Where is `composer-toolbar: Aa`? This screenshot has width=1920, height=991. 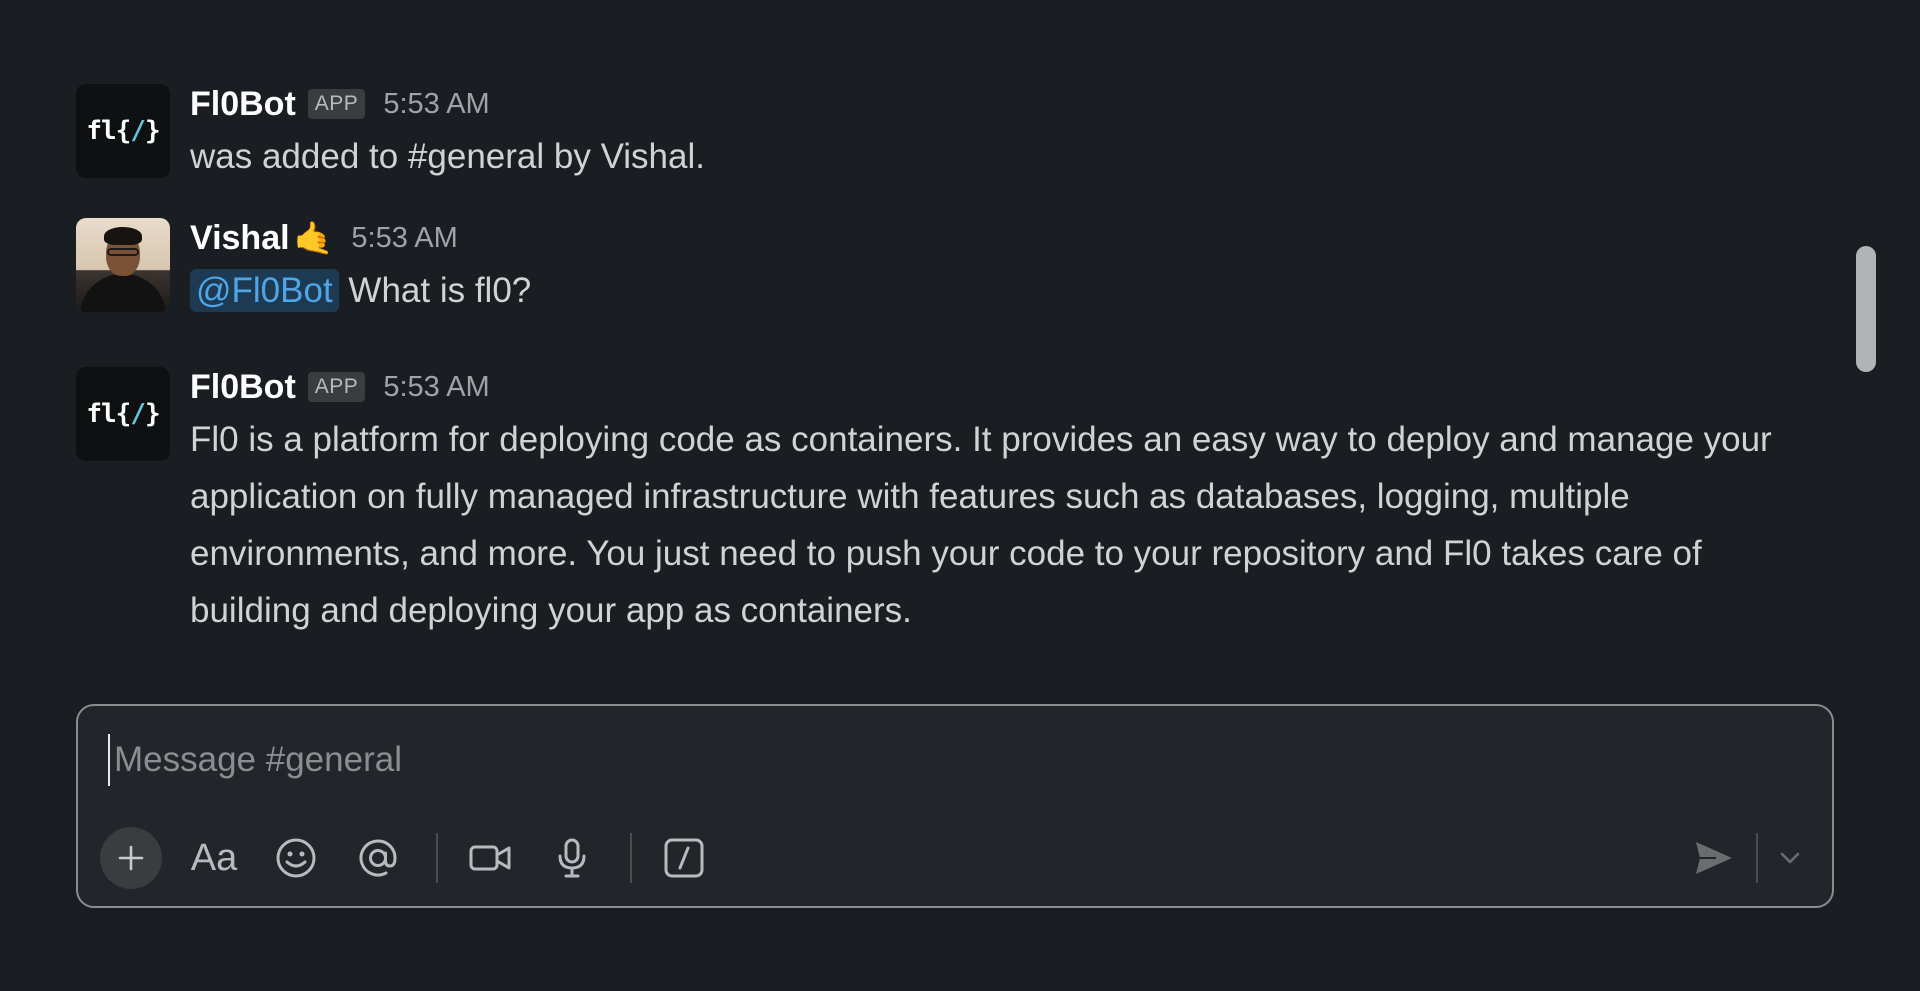 composer-toolbar: Aa is located at coordinates (955, 858).